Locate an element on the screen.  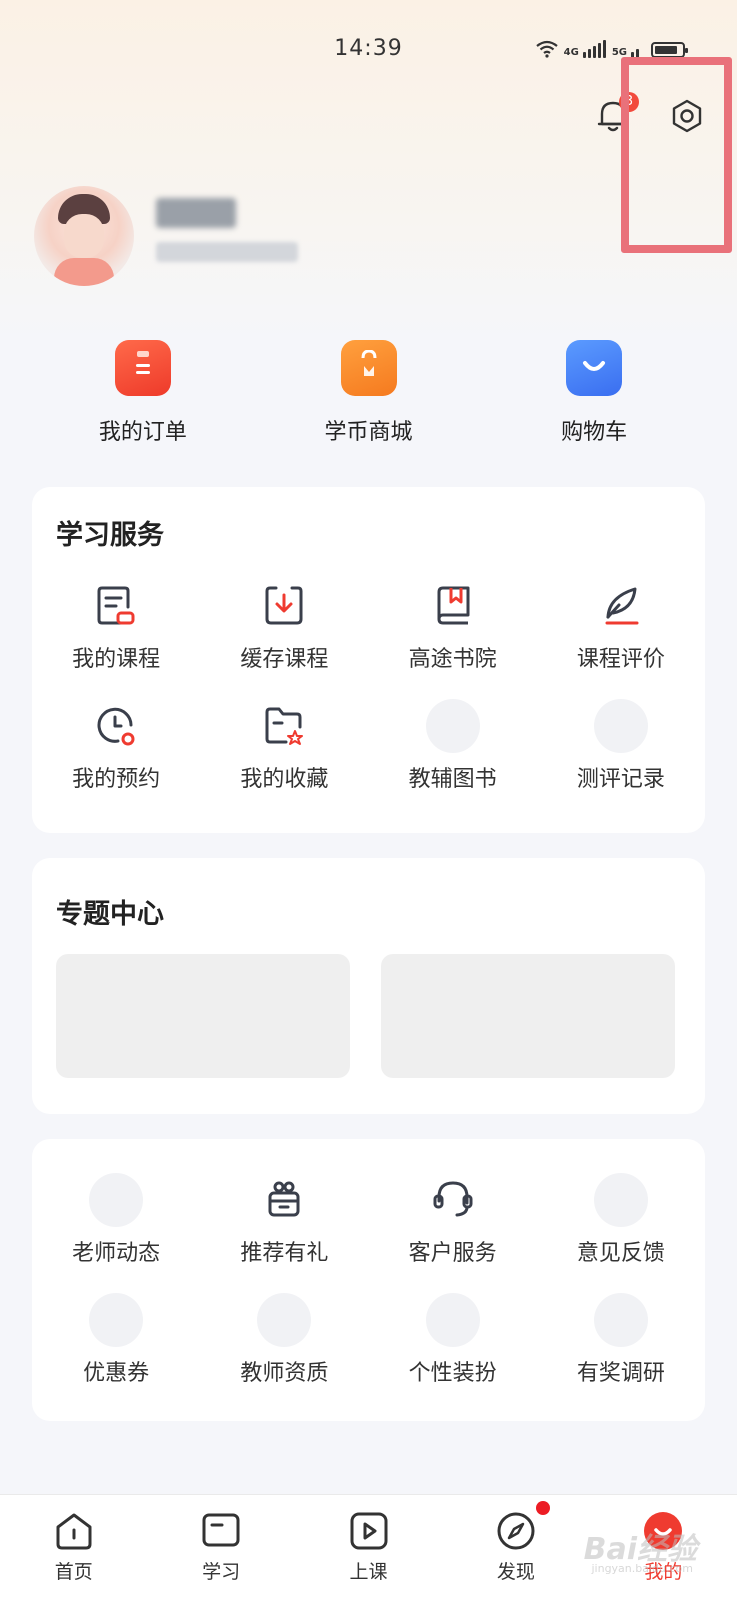
service-my-appointments: 我的预约 is located at coordinates (116, 759).